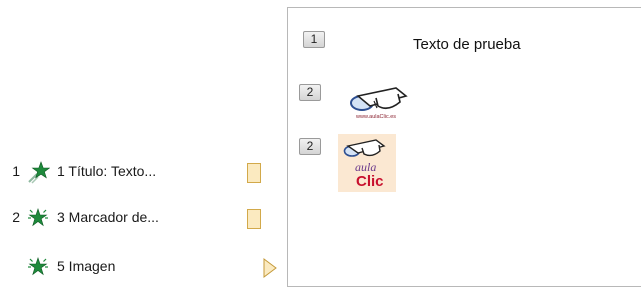 The height and width of the screenshot is (287, 641). What do you see at coordinates (16, 171) in the screenshot?
I see `animation-order-number: 1` at bounding box center [16, 171].